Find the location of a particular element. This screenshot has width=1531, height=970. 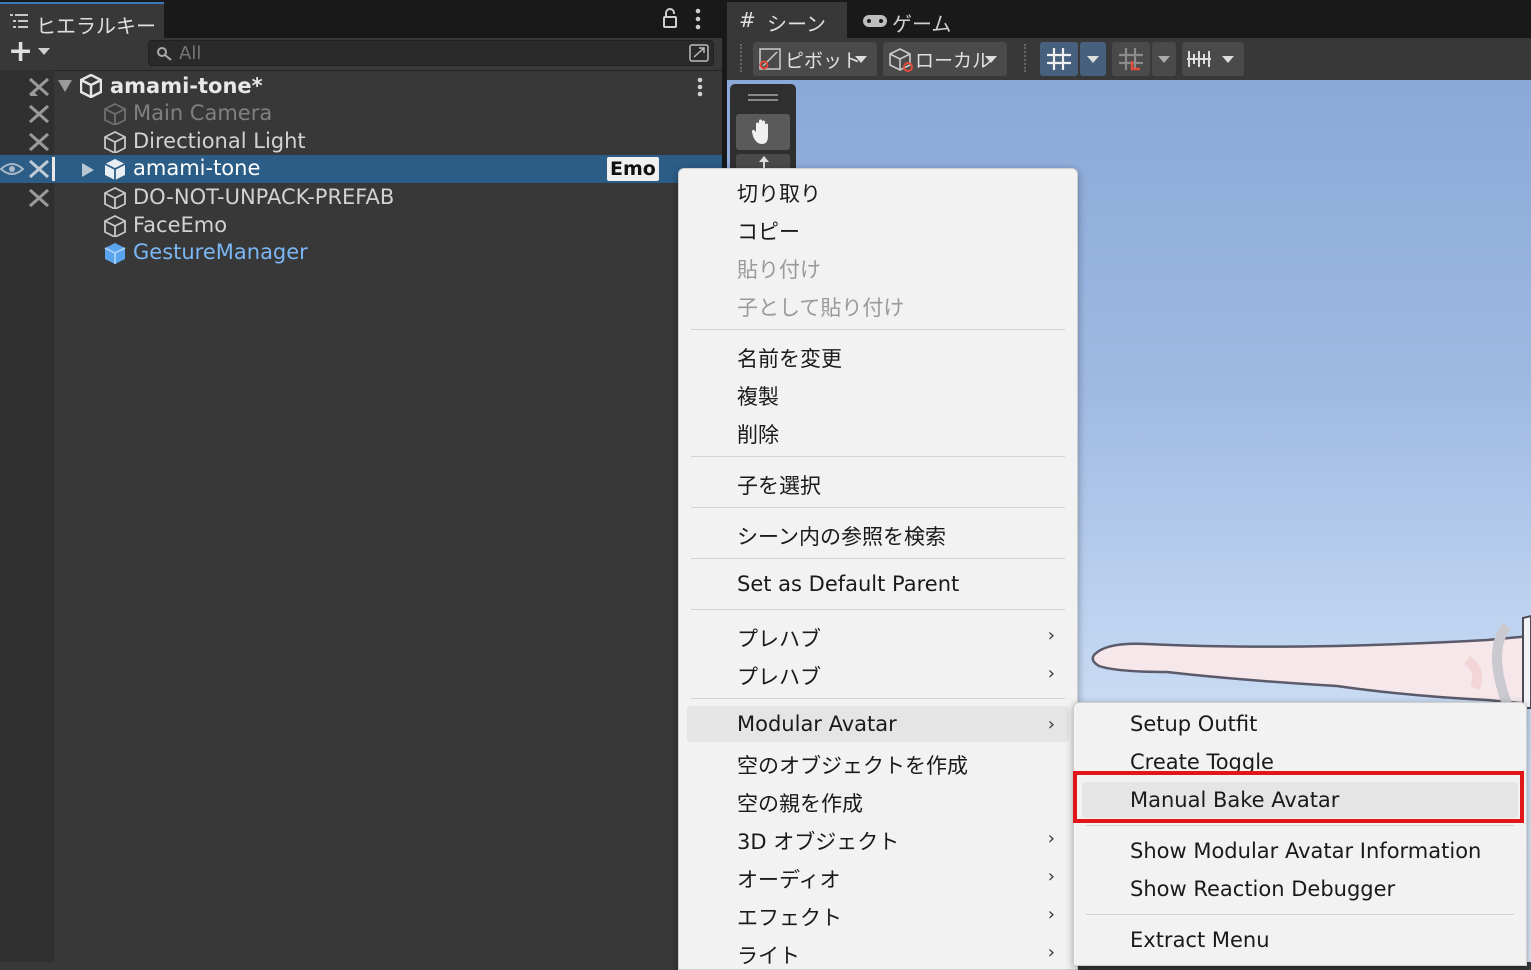

menu-item-rename: 名前を変更 is located at coordinates (878, 355).